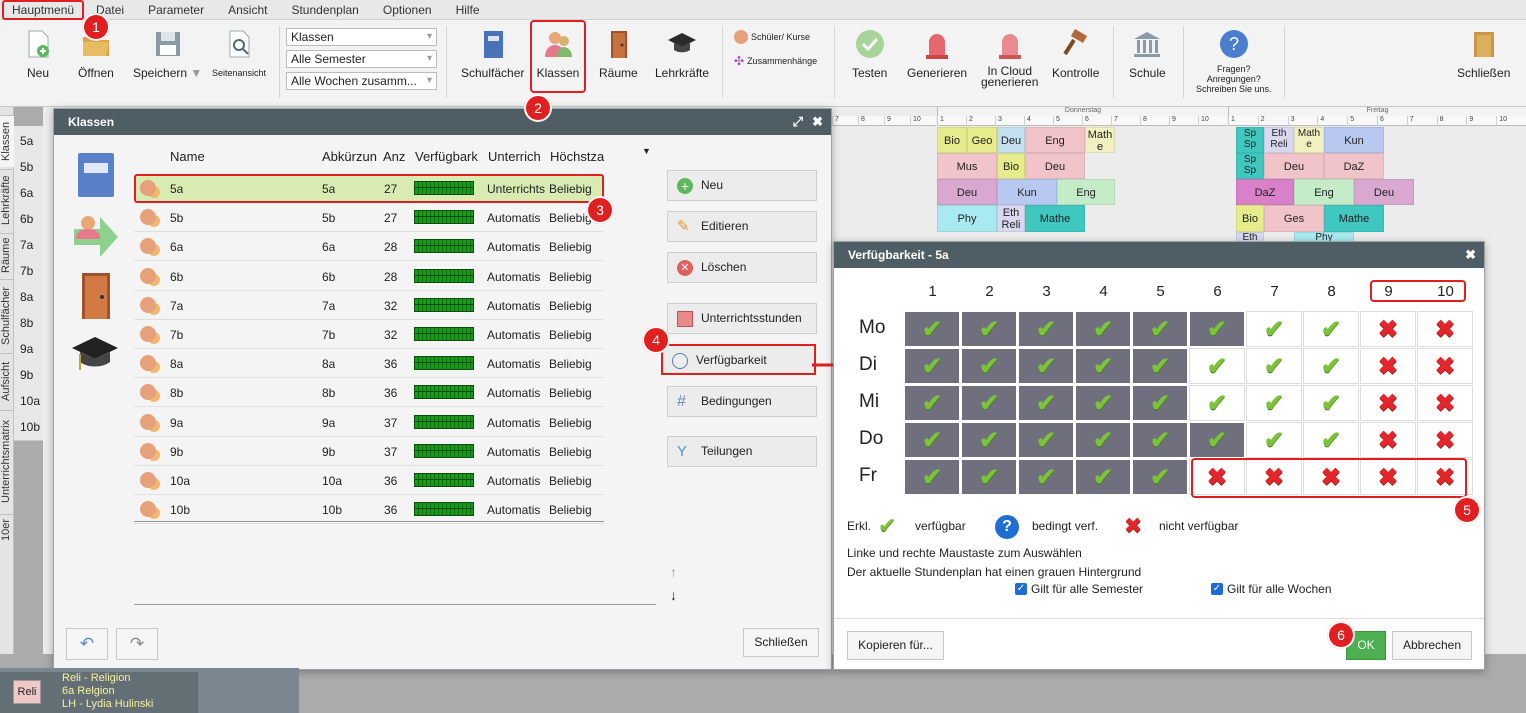 This screenshot has width=1526, height=713. I want to click on col-header-max: Höchstza, so click(578, 156).